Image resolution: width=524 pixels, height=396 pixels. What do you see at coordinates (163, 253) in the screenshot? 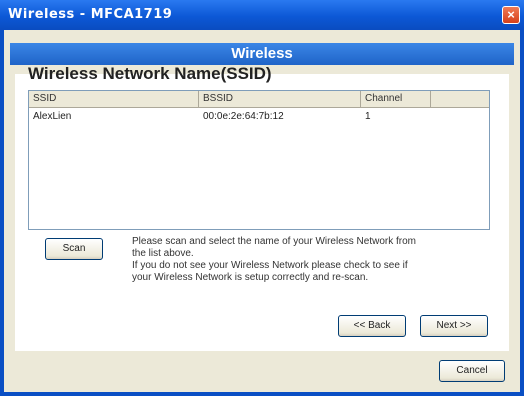
I see `help-line-2: the list above.` at bounding box center [163, 253].